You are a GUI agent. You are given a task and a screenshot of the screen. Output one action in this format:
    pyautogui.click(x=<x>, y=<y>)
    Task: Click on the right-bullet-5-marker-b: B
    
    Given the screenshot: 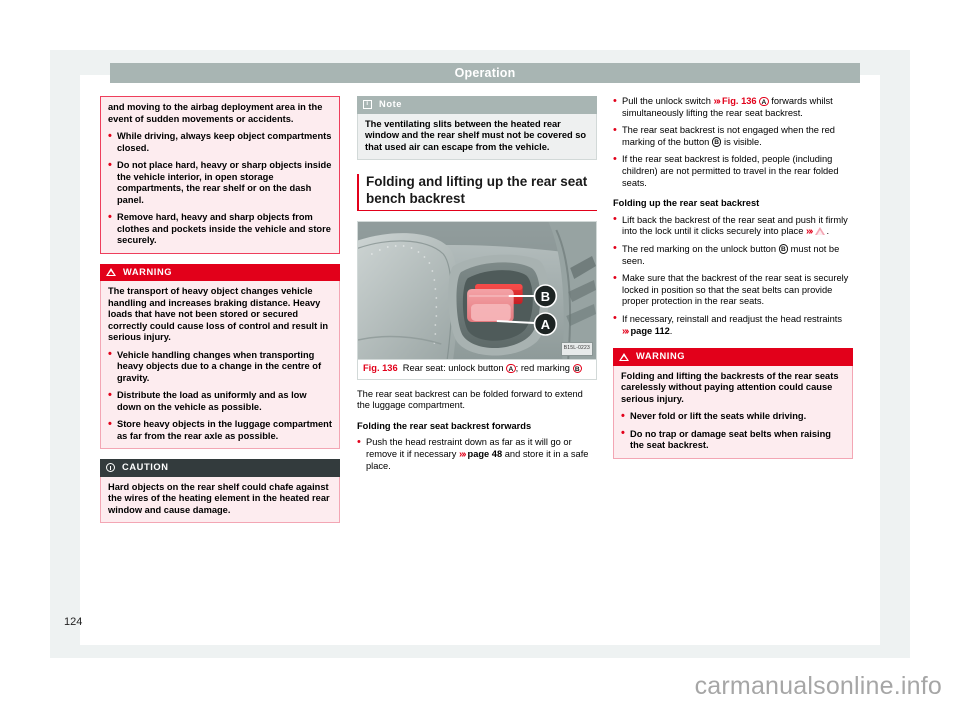 What is the action you would take?
    pyautogui.click(x=783, y=249)
    